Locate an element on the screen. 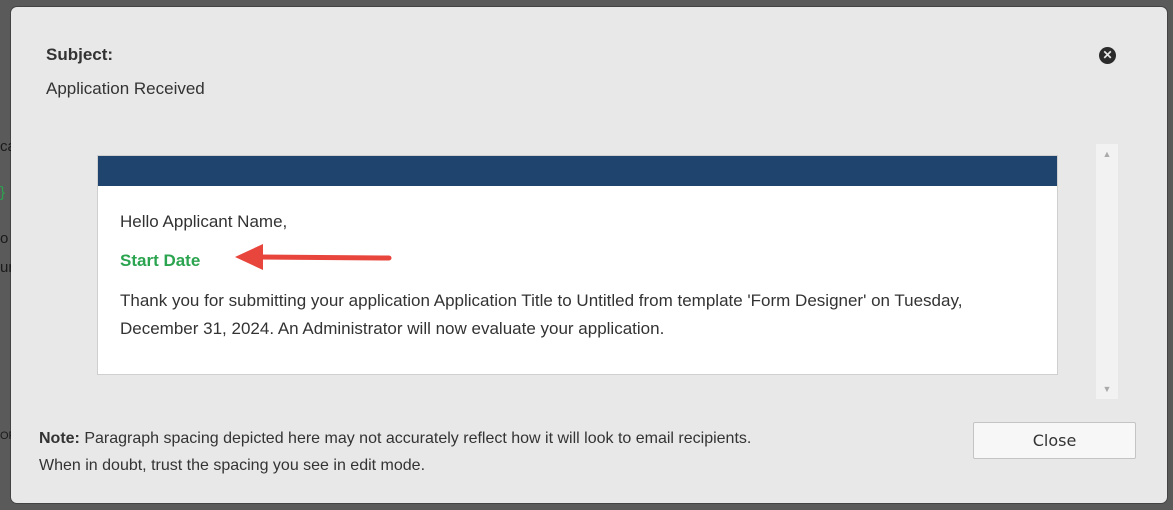 Image resolution: width=1173 pixels, height=510 pixels. subject-value: Application Received is located at coordinates (125, 88).